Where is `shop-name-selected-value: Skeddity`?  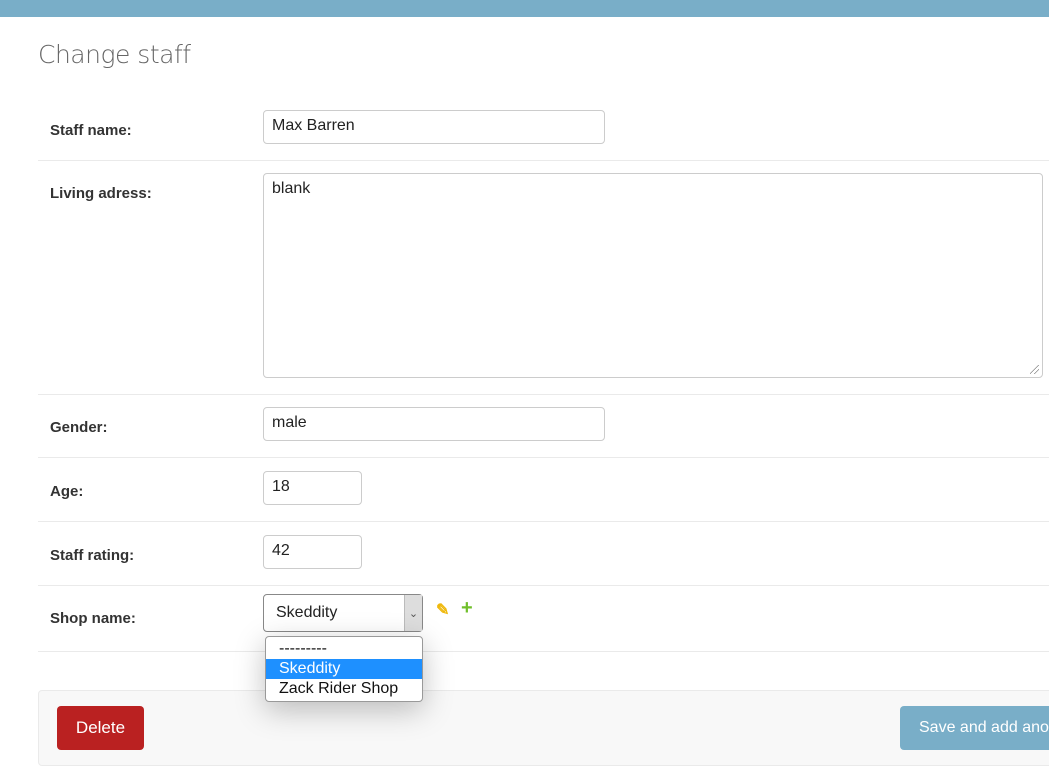
shop-name-selected-value: Skeddity is located at coordinates (307, 612).